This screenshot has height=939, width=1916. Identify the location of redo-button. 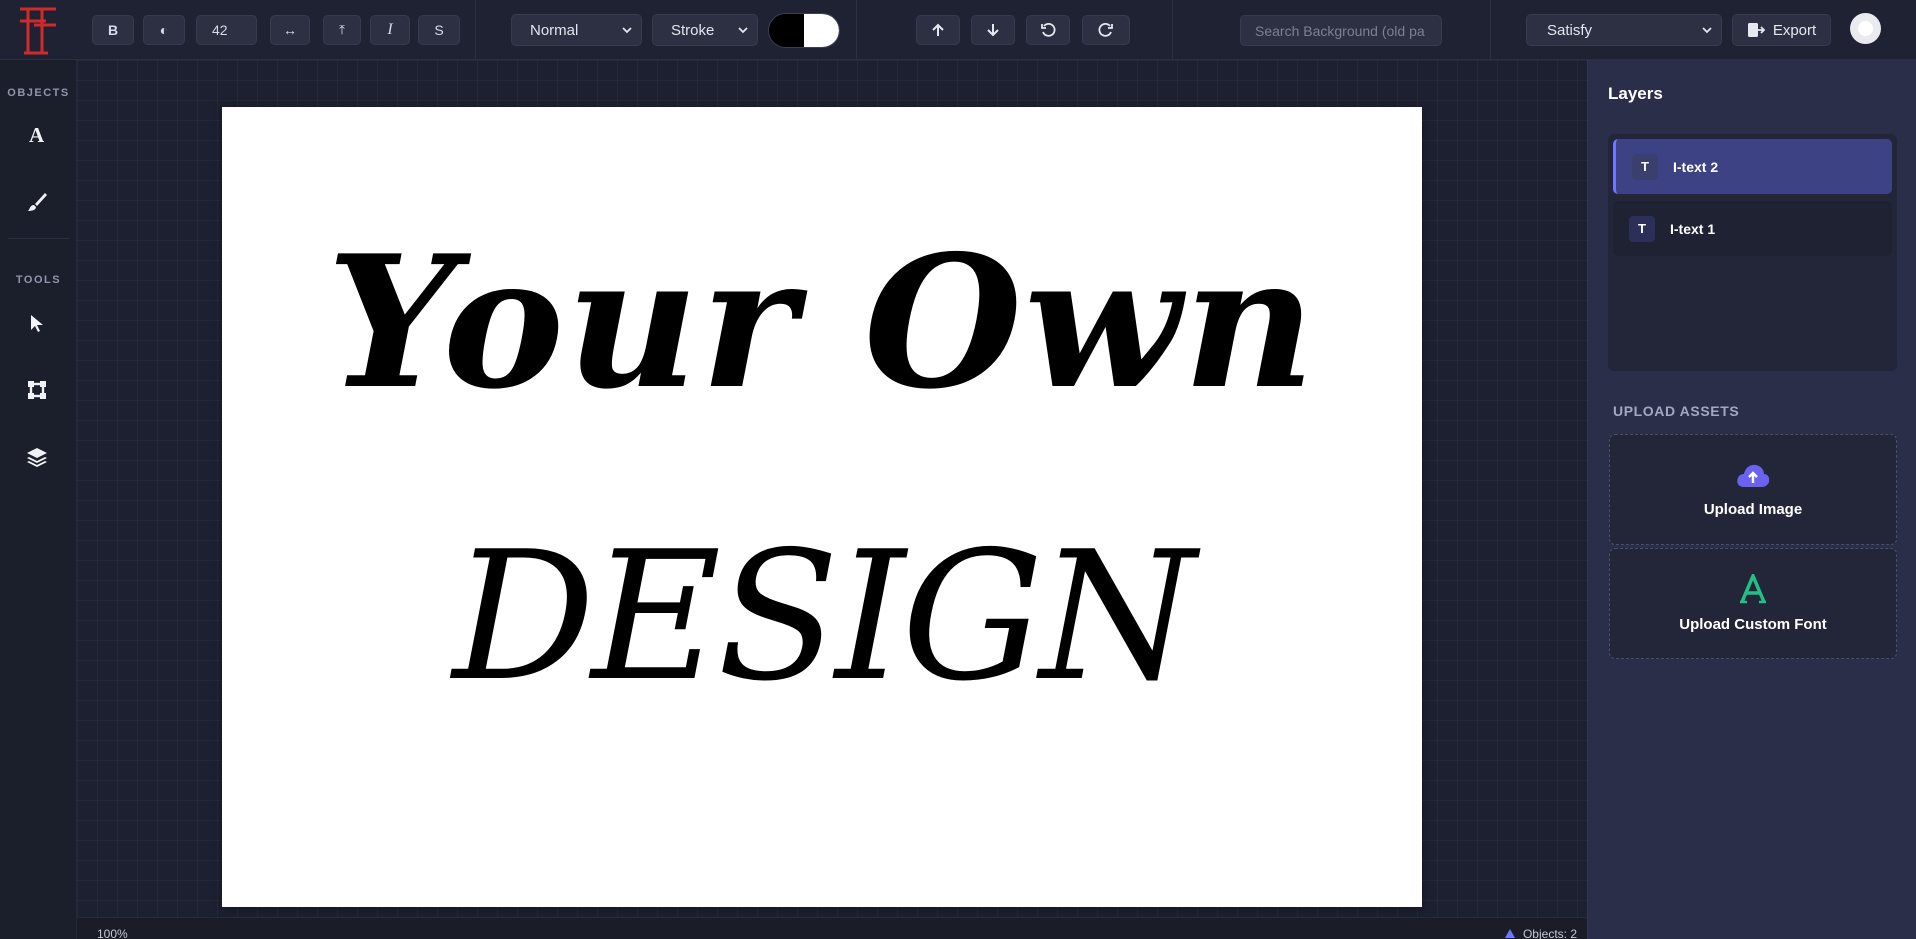
(1106, 30).